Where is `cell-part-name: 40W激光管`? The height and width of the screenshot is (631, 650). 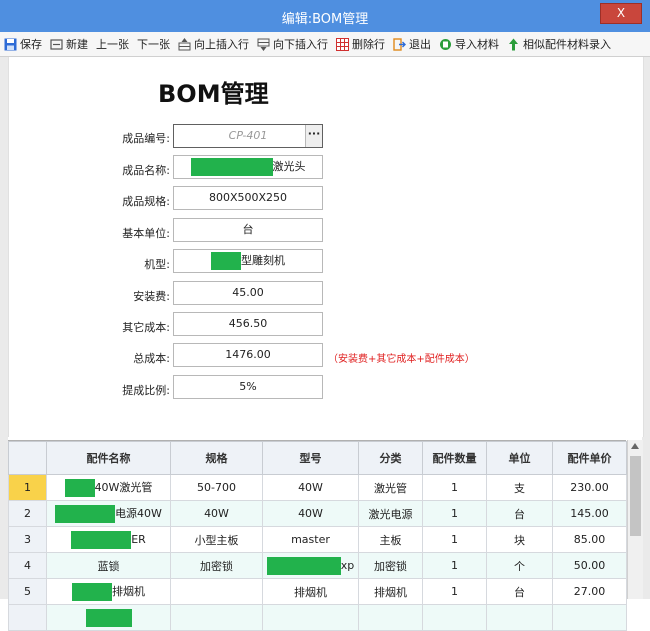
cell-part-name: 40W激光管 is located at coordinates (108, 487).